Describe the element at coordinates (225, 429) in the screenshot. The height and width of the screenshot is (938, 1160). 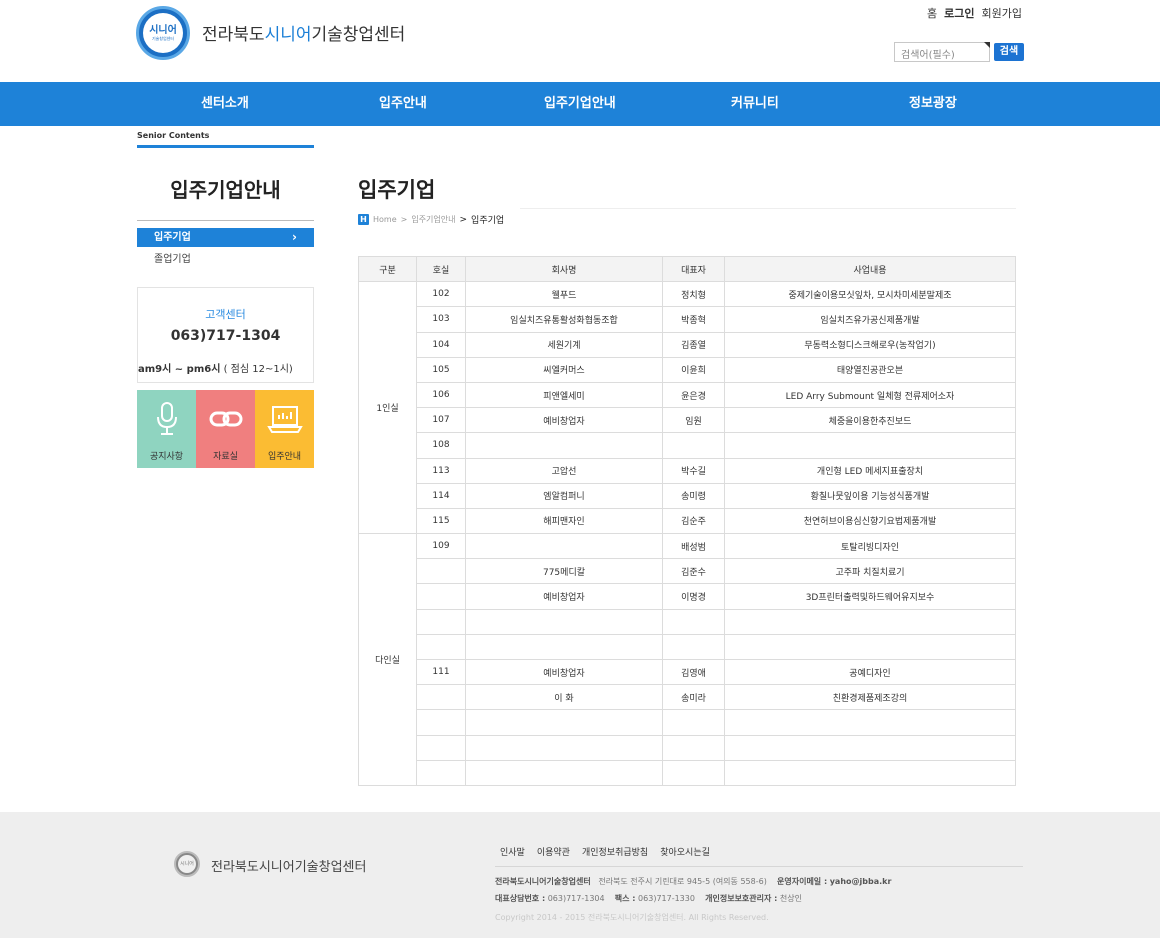
I see `quick-button-archive: 자료실` at that location.